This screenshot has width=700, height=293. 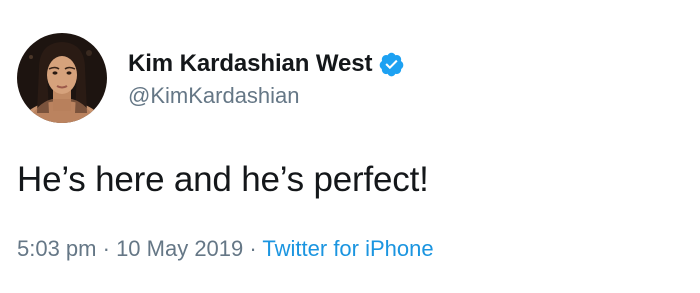 I want to click on avatar, so click(x=62, y=78).